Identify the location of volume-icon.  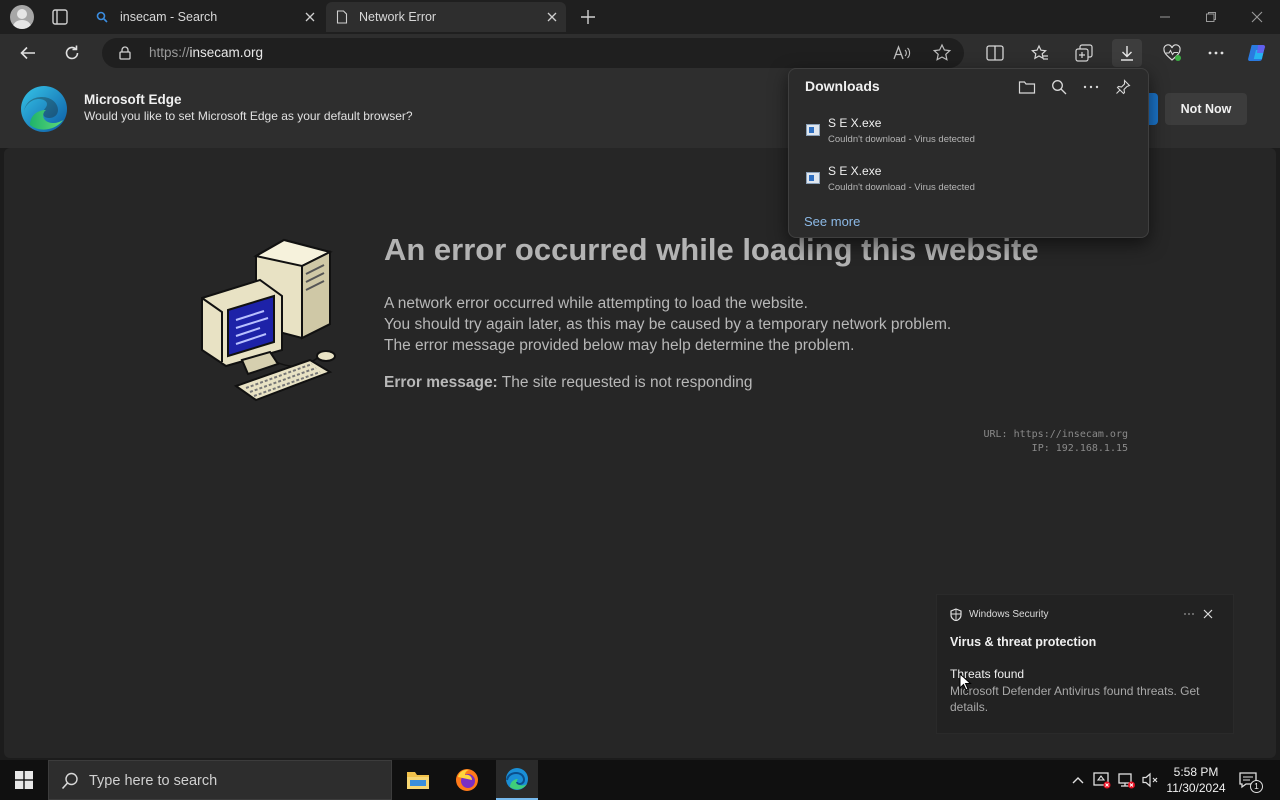
(1150, 780).